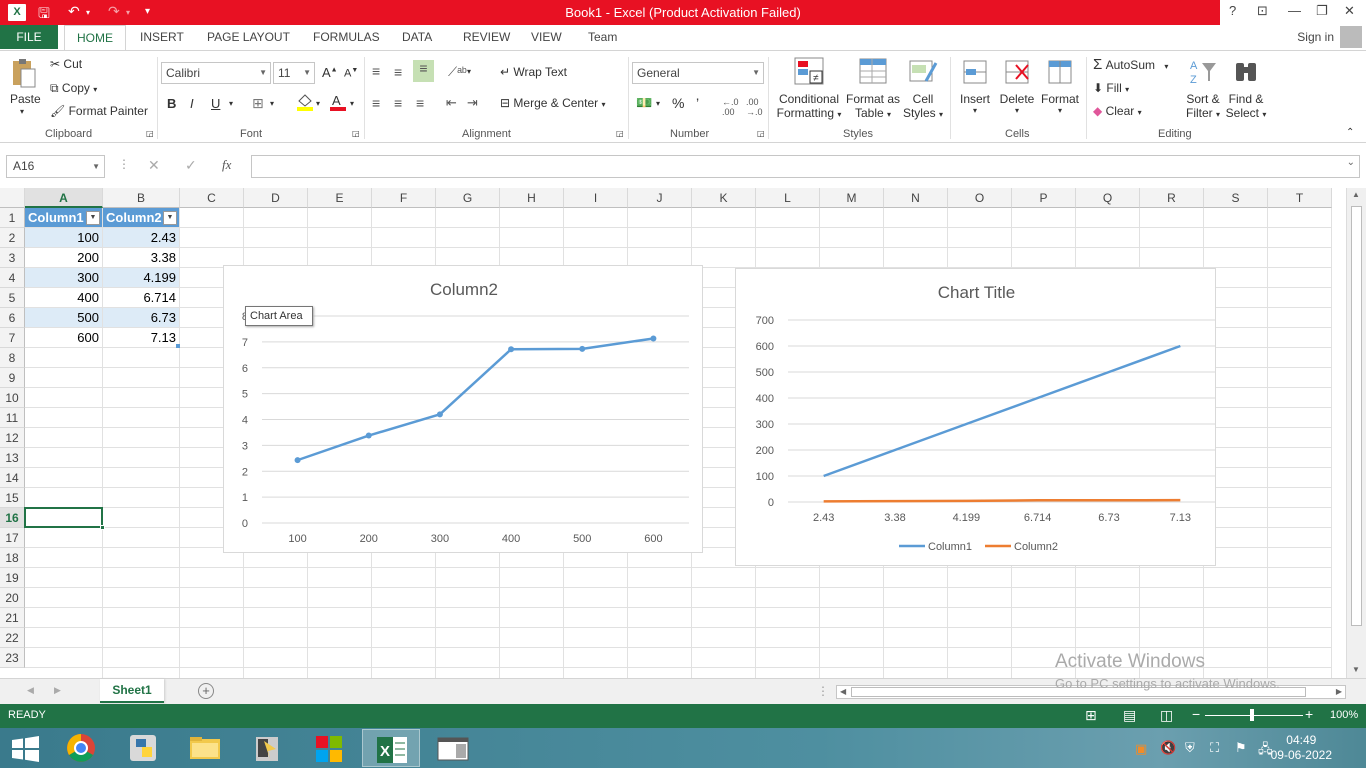 The image size is (1366, 771). I want to click on column-header: R, so click(1172, 198).